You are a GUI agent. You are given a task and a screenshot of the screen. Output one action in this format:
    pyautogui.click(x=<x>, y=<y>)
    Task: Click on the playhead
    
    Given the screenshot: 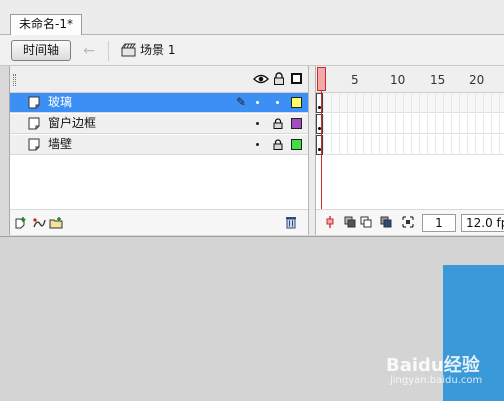 What is the action you would take?
    pyautogui.click(x=321, y=79)
    